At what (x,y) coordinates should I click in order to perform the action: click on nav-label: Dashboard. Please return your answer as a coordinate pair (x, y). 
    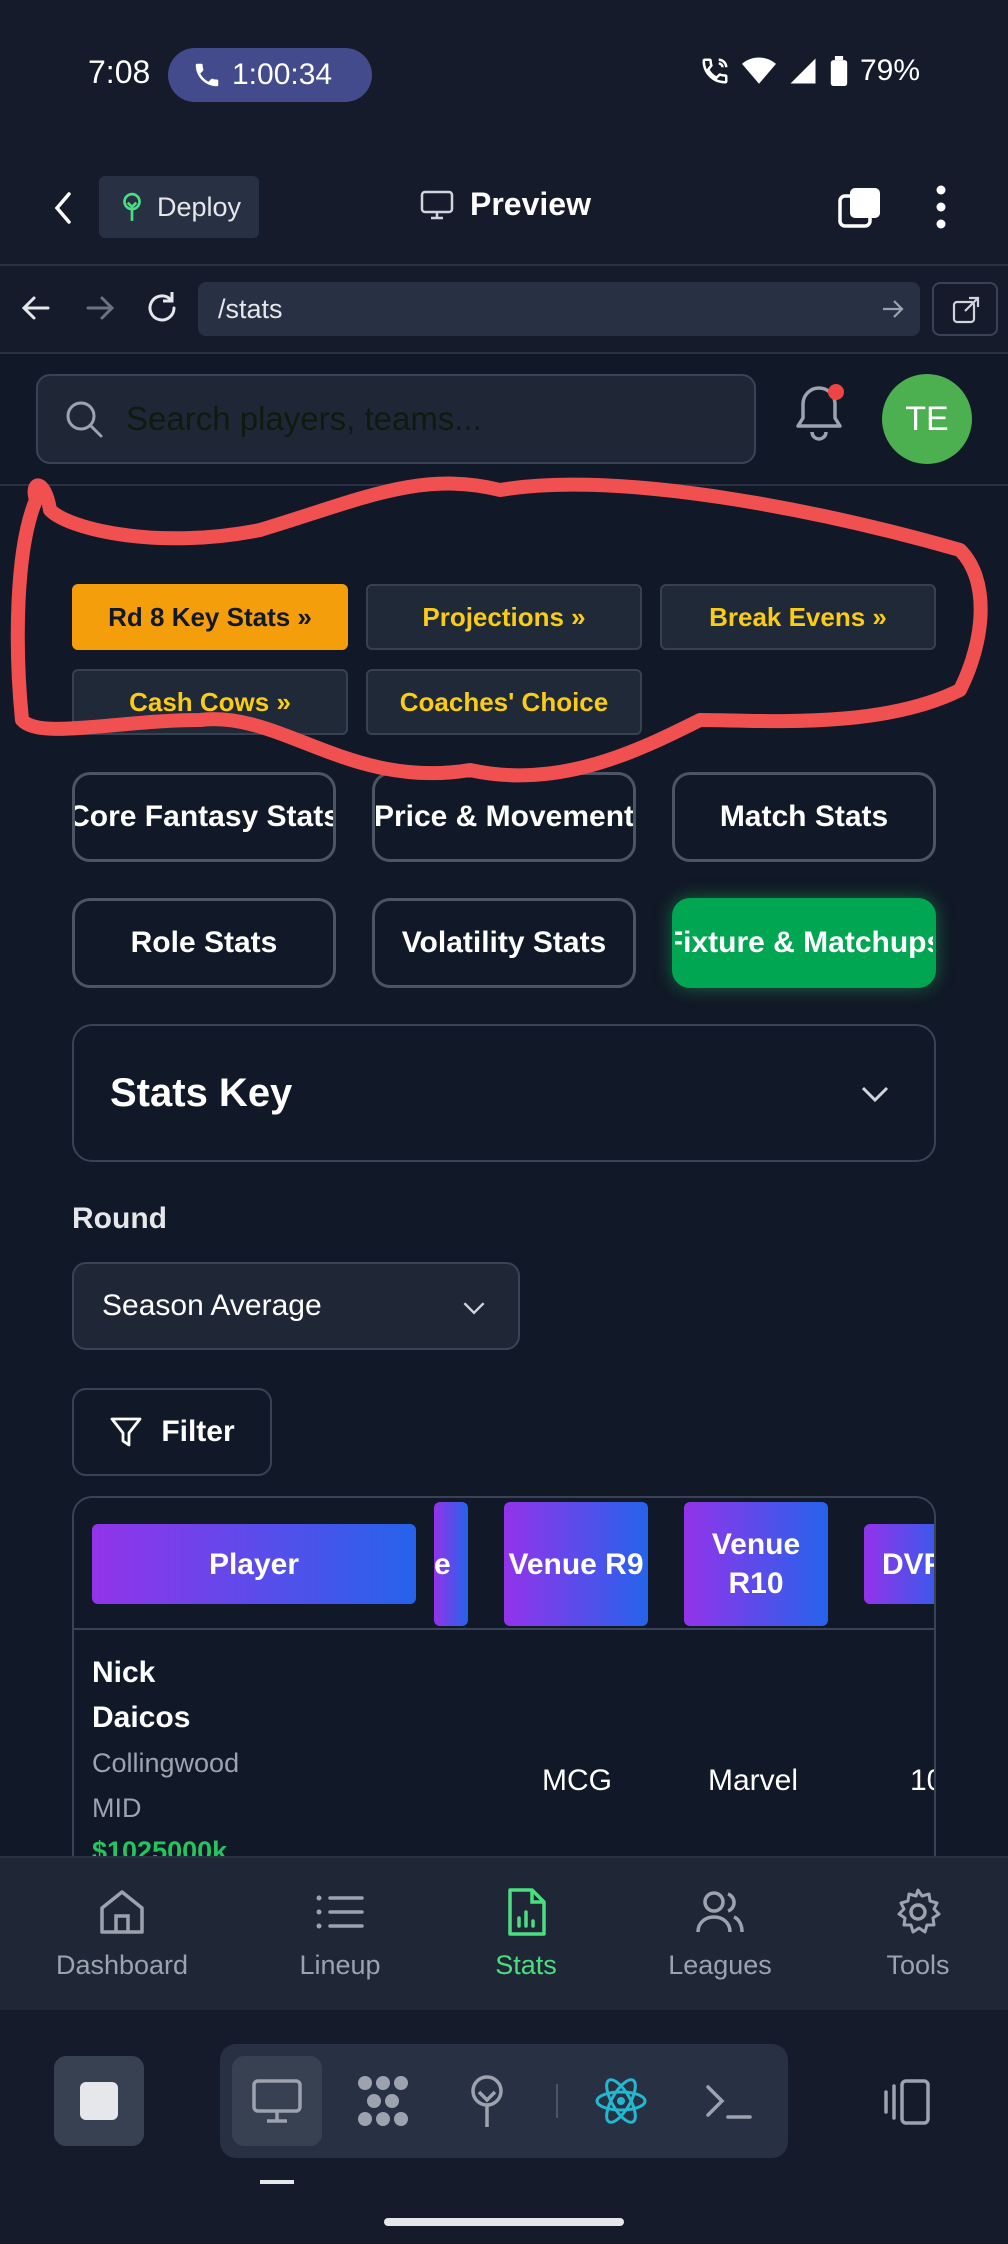
    Looking at the image, I should click on (122, 1965).